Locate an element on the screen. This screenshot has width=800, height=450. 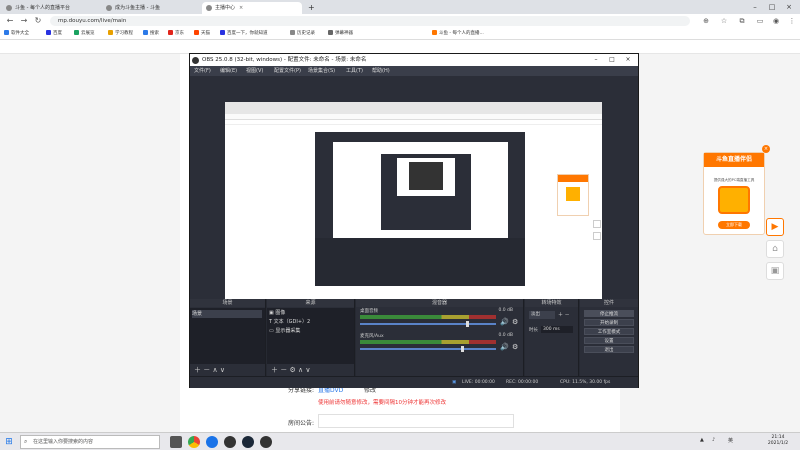
browser-tab-active: 主播中心 × is located at coordinates (252, 8).